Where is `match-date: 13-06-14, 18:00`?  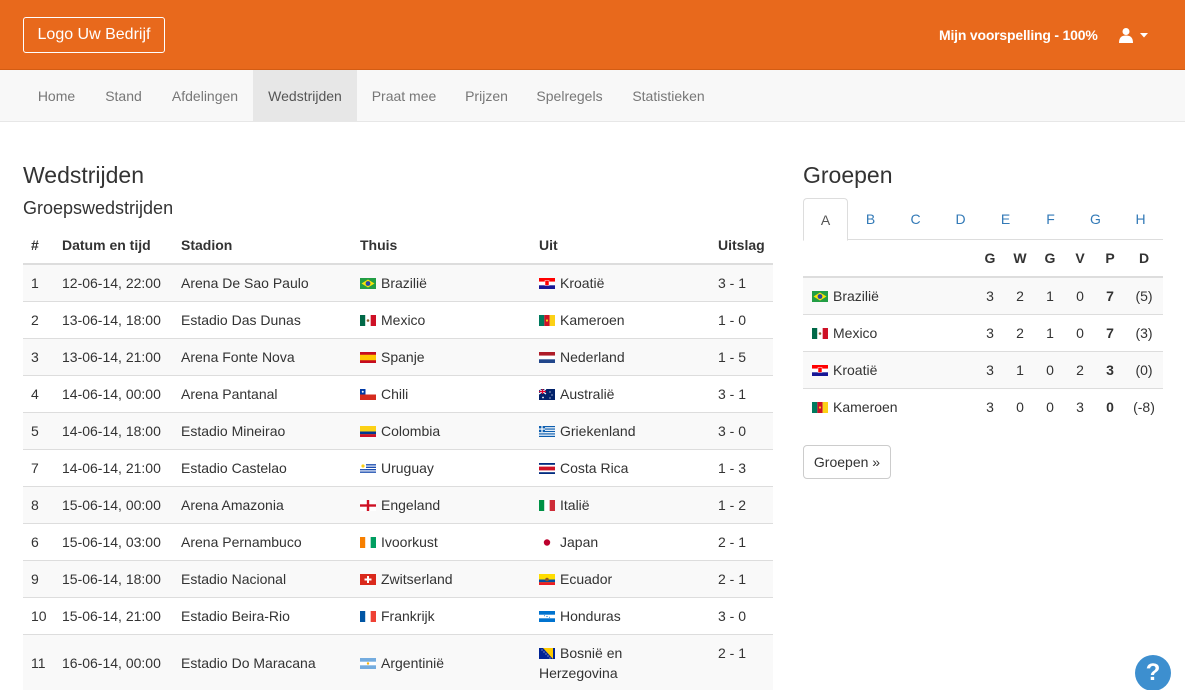 match-date: 13-06-14, 18:00 is located at coordinates (113, 319).